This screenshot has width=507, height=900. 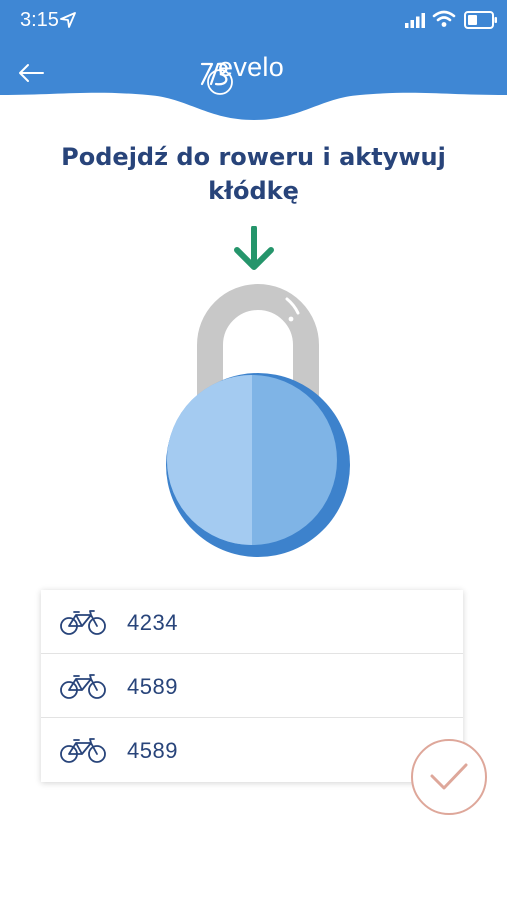 What do you see at coordinates (480, 20) in the screenshot?
I see `battery-icon` at bounding box center [480, 20].